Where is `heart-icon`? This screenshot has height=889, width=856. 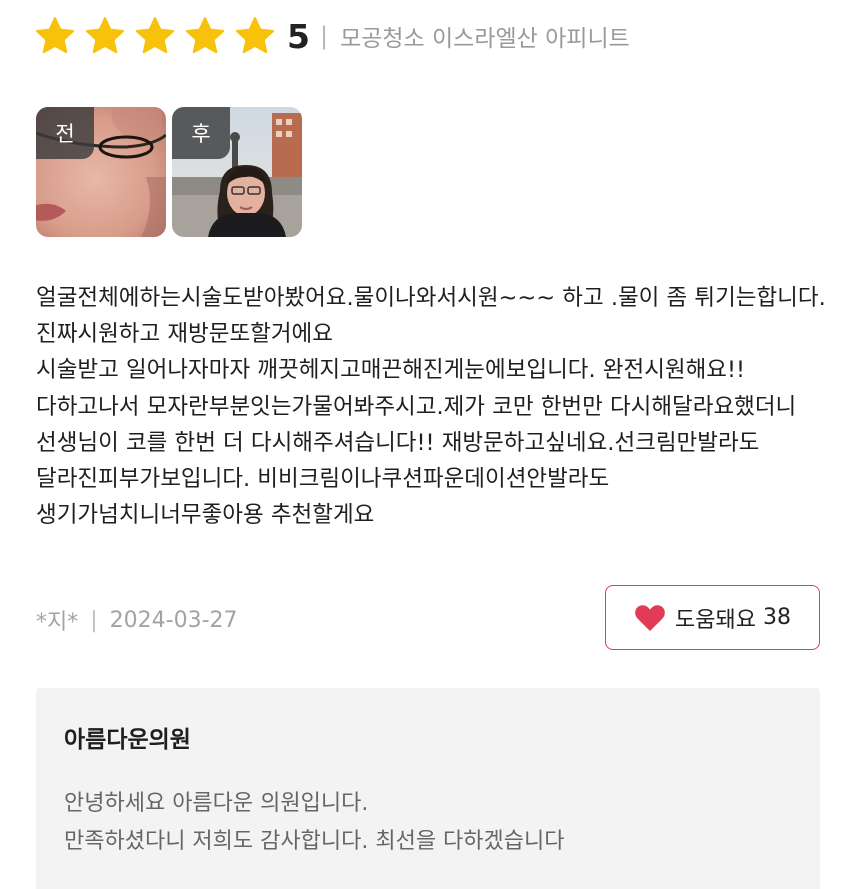
heart-icon is located at coordinates (650, 617).